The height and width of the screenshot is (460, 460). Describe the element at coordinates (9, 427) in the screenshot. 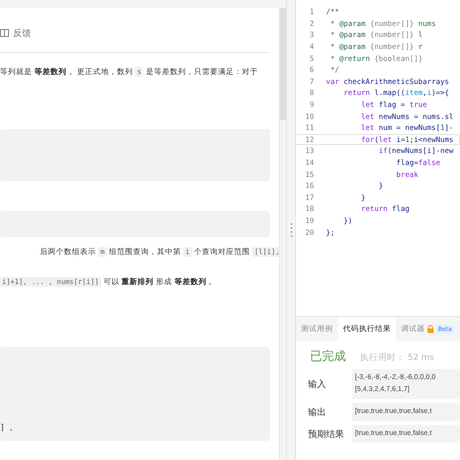

I see `example-text: ] 。` at that location.